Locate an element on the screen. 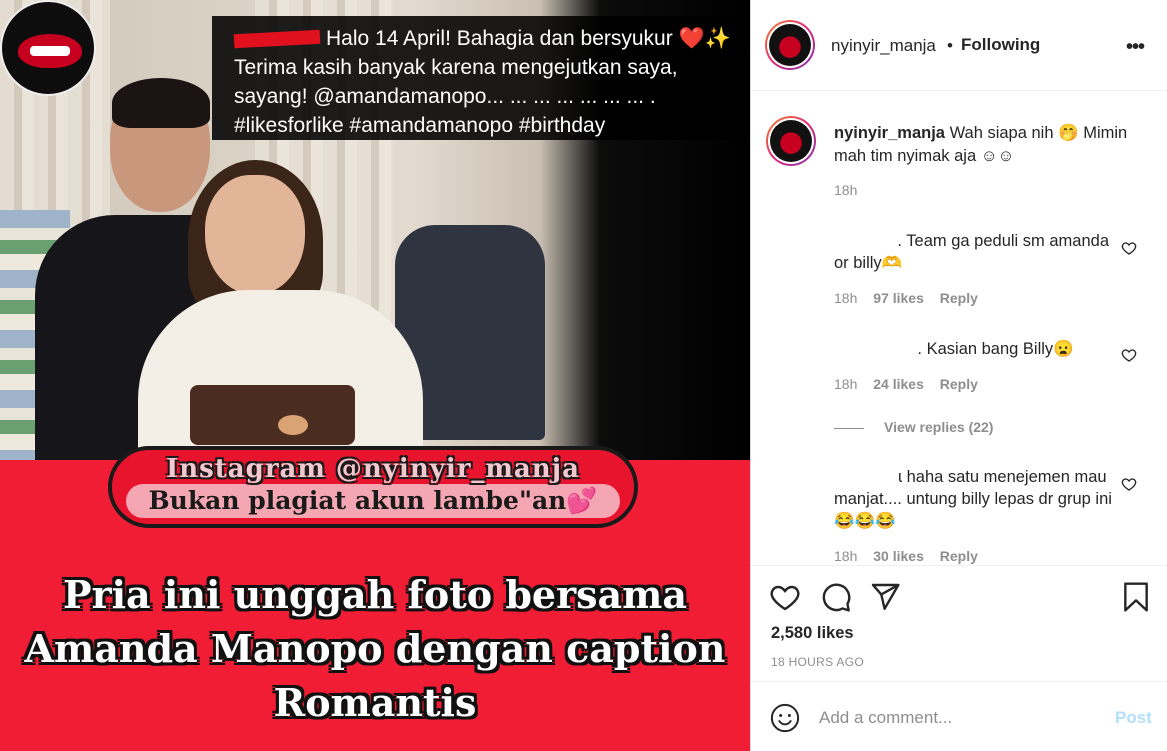  post-header: nyinyir_manja • Following ••• is located at coordinates (959, 45).